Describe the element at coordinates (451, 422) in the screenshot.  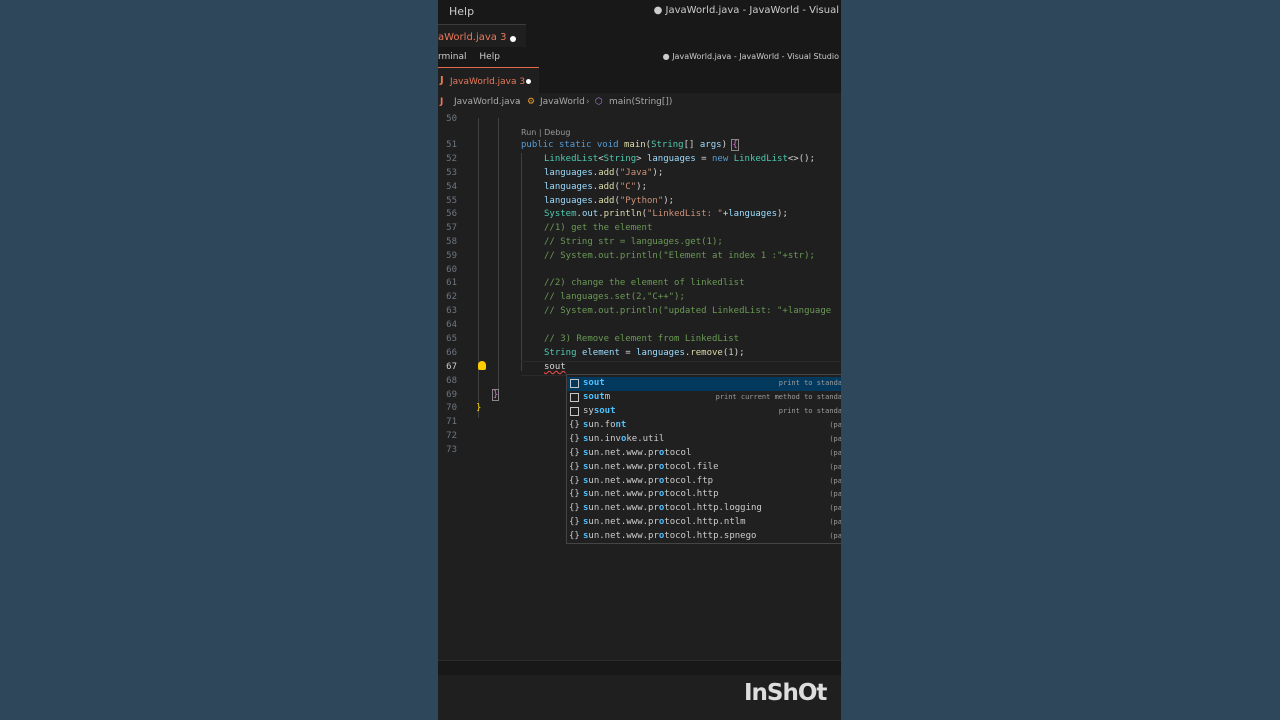
I see `line-number: 71` at that location.